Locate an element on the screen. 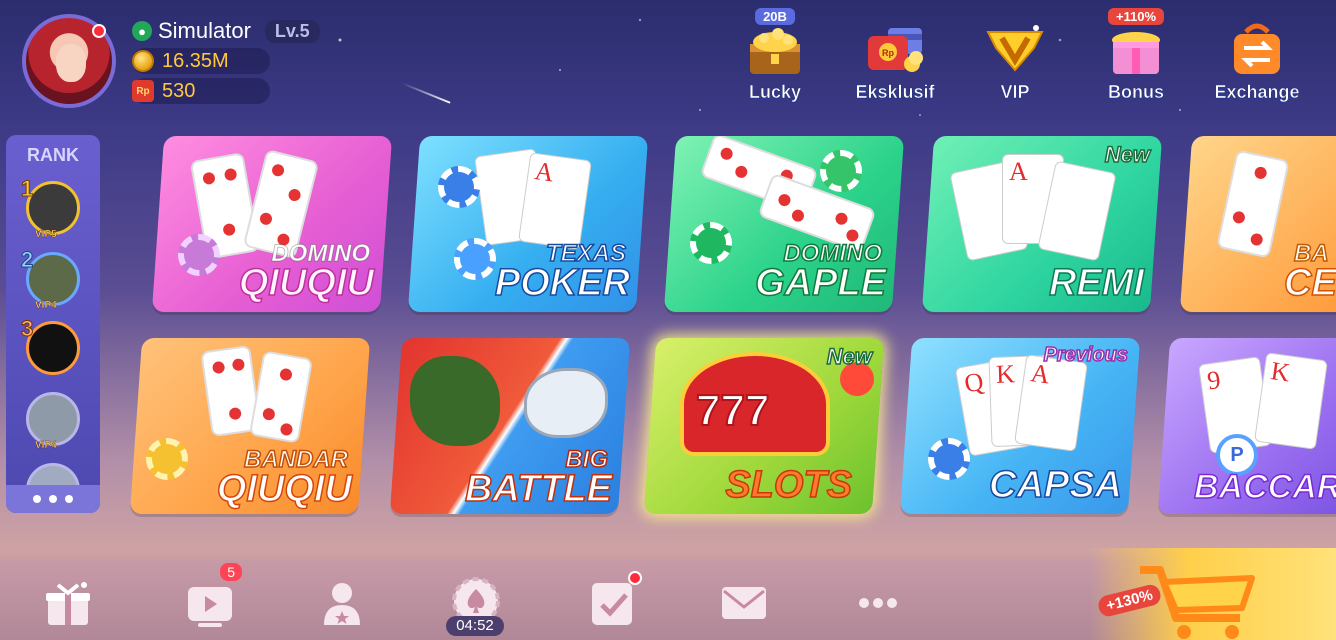 This screenshot has height=640, width=1336. game-title-main: GAPLE is located at coordinates (820, 283).